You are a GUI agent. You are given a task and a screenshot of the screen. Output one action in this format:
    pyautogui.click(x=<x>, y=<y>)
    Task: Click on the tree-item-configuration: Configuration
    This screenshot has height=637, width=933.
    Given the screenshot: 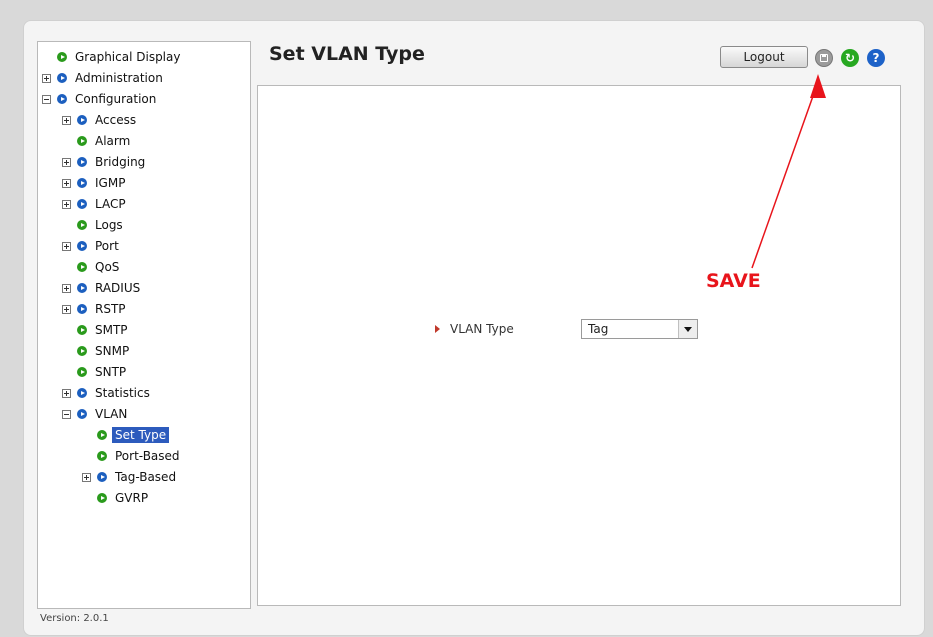 What is the action you would take?
    pyautogui.click(x=100, y=99)
    